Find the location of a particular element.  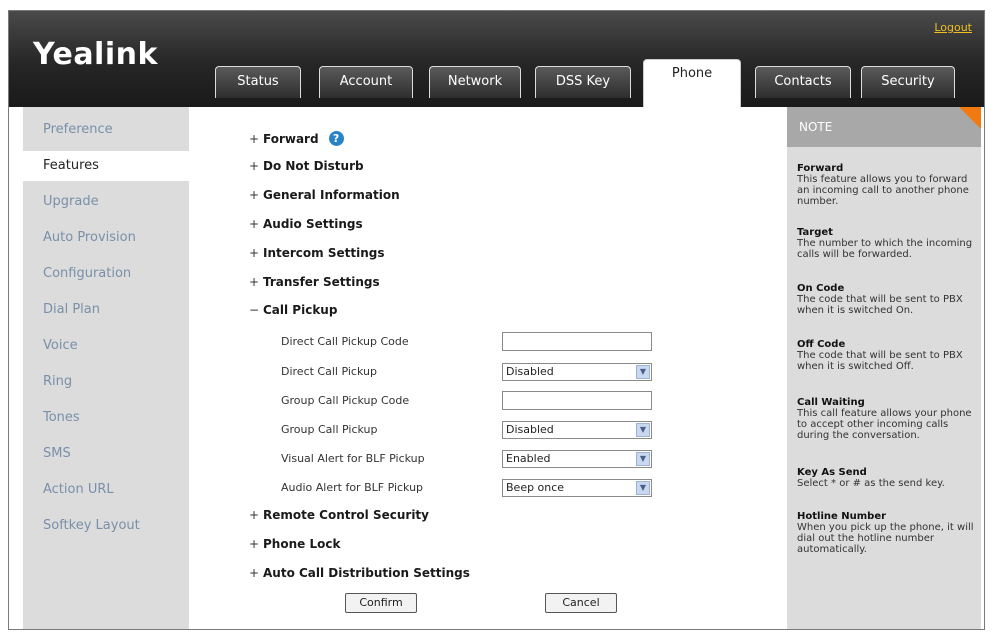

section-general-information: + General Information is located at coordinates (324, 195).